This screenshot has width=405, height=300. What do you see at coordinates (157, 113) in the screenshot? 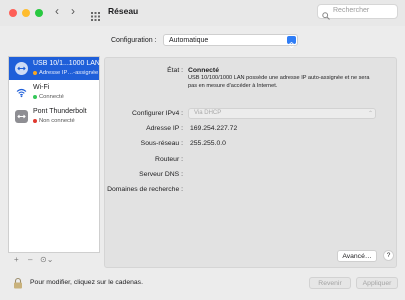
I see `ipv4-label: Configurer IPv4 :` at bounding box center [157, 113].